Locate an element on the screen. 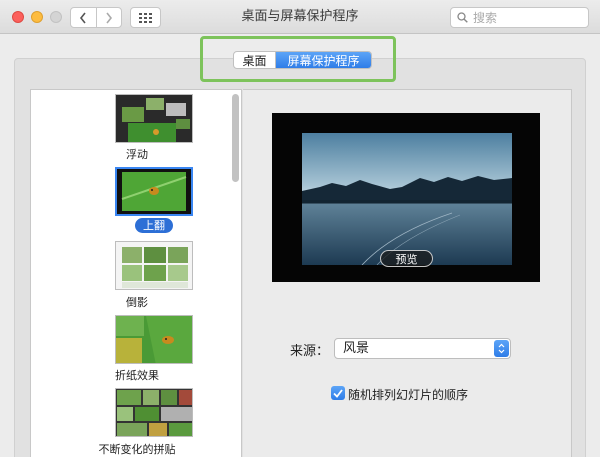  screensaver-label: 倒影 is located at coordinates (137, 302).